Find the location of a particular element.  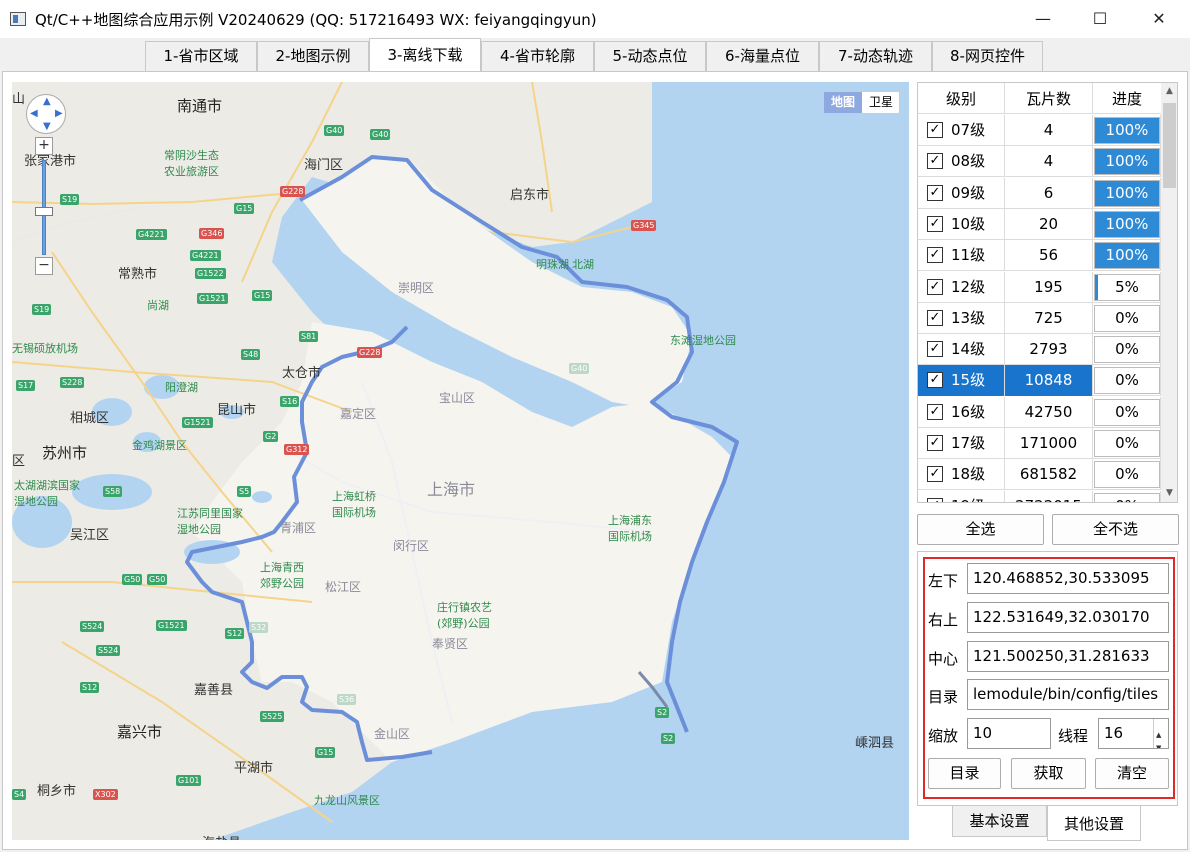

table-row: ✓ 09级 6 100% is located at coordinates (1039, 193).